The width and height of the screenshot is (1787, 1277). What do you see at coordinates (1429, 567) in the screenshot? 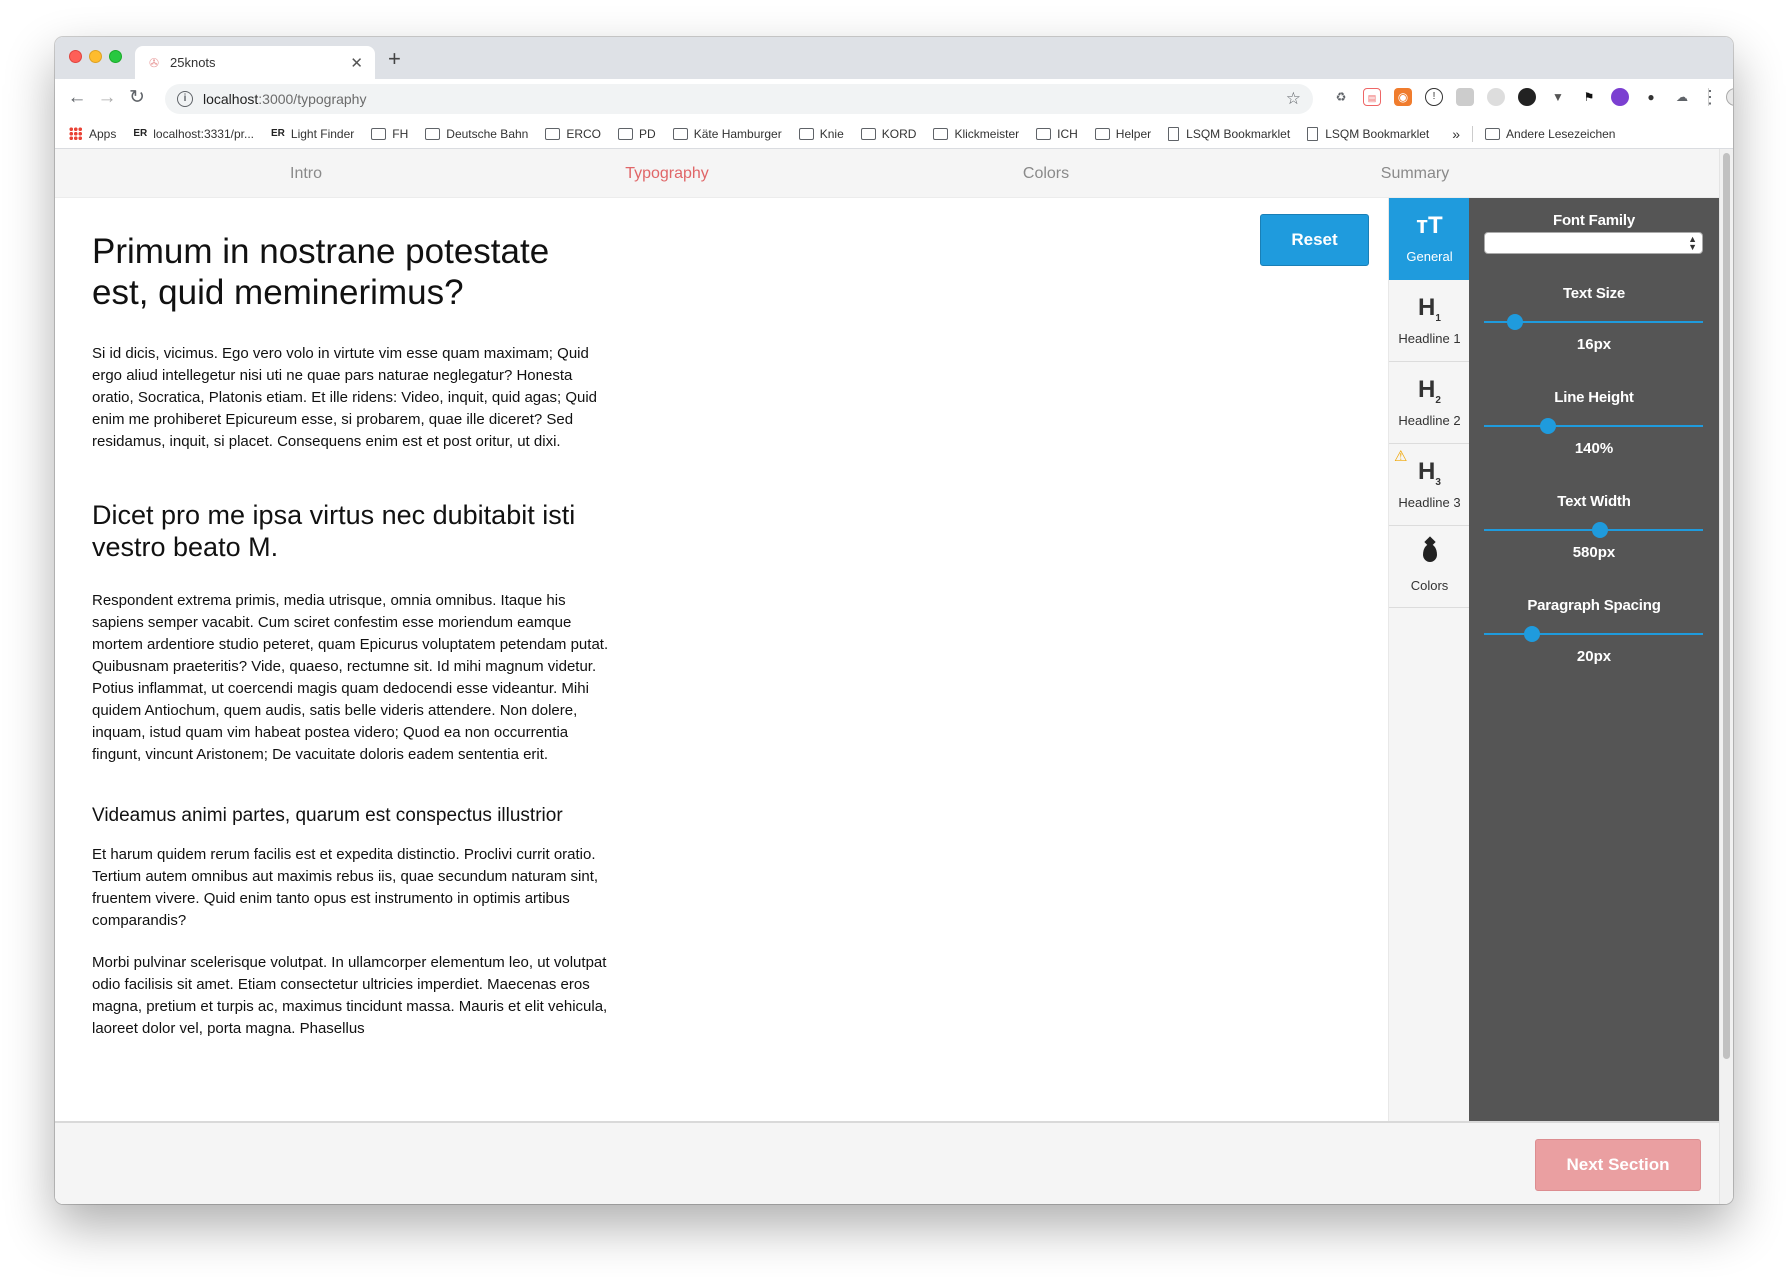
I see `tab-colors: Colors` at bounding box center [1429, 567].